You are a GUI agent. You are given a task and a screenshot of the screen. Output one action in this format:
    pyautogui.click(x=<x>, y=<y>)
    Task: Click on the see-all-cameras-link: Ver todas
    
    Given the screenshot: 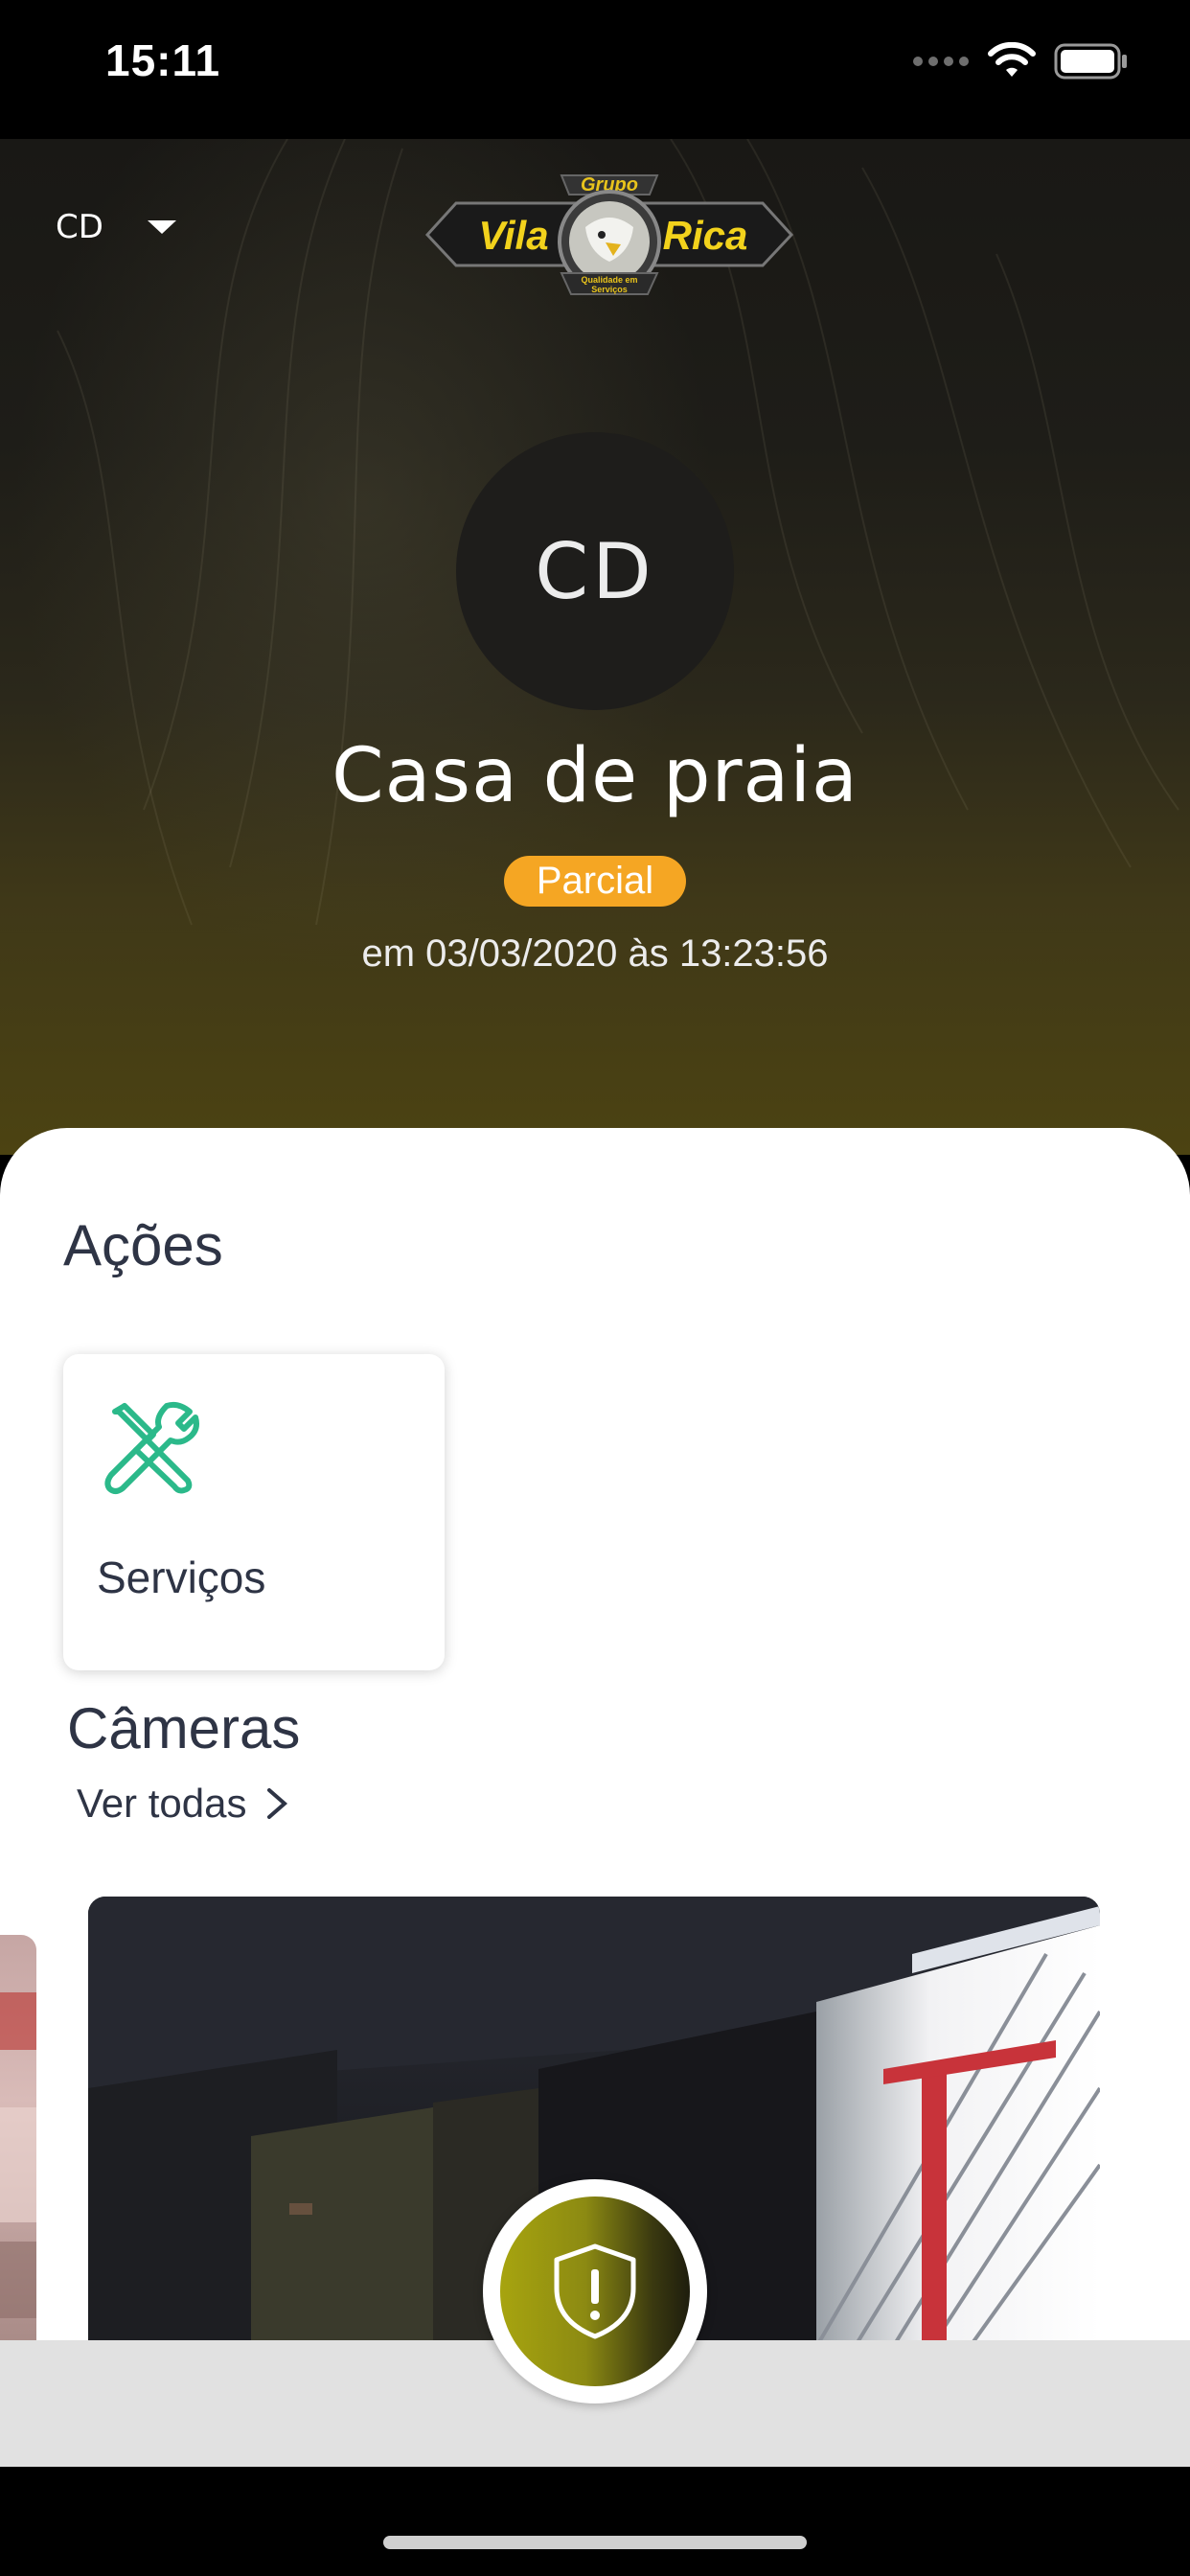 What is the action you would take?
    pyautogui.click(x=183, y=1804)
    